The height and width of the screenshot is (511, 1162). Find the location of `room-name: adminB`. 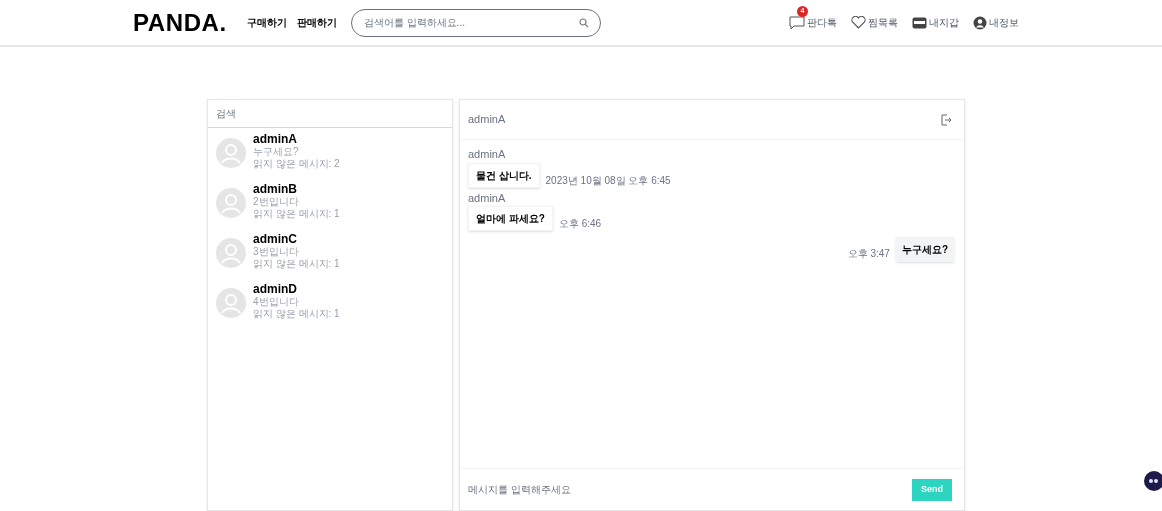

room-name: adminB is located at coordinates (296, 189).